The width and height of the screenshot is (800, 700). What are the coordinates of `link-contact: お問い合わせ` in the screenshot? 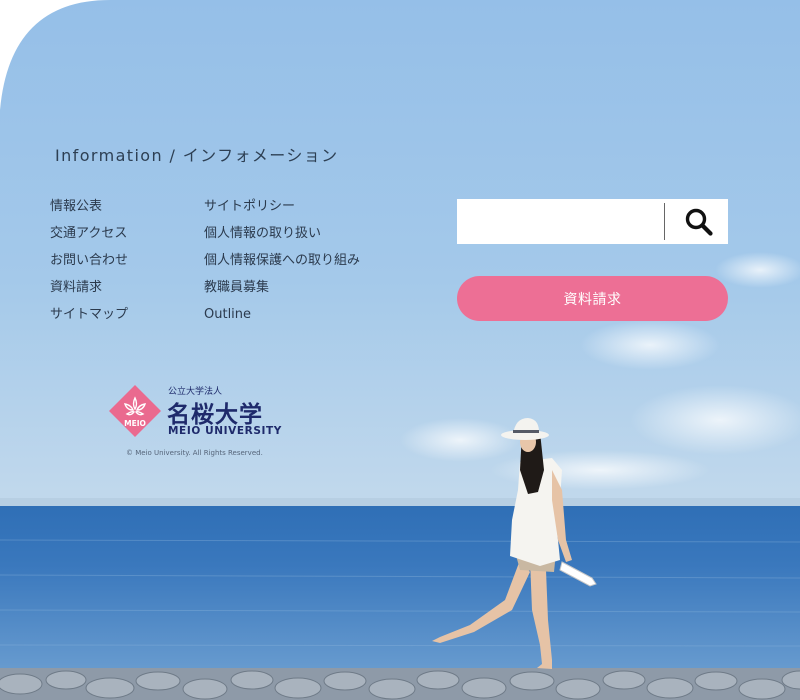 It's located at (89, 265).